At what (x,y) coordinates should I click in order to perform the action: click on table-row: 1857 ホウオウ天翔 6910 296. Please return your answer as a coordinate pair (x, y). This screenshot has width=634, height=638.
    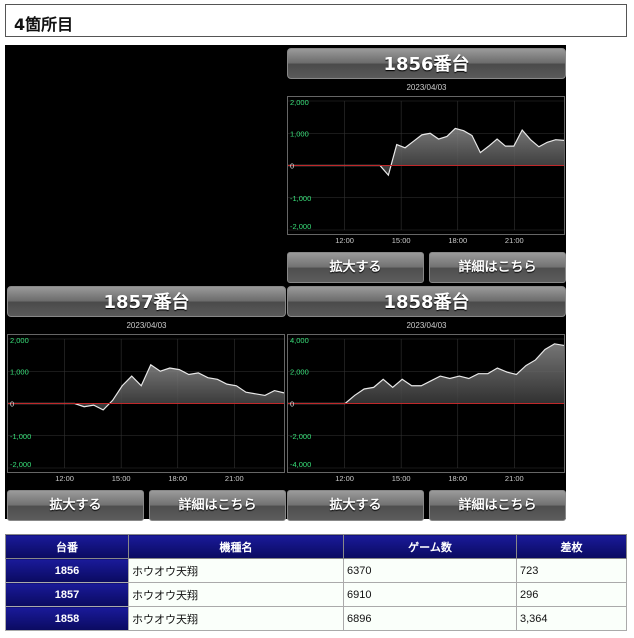
    Looking at the image, I should click on (316, 594).